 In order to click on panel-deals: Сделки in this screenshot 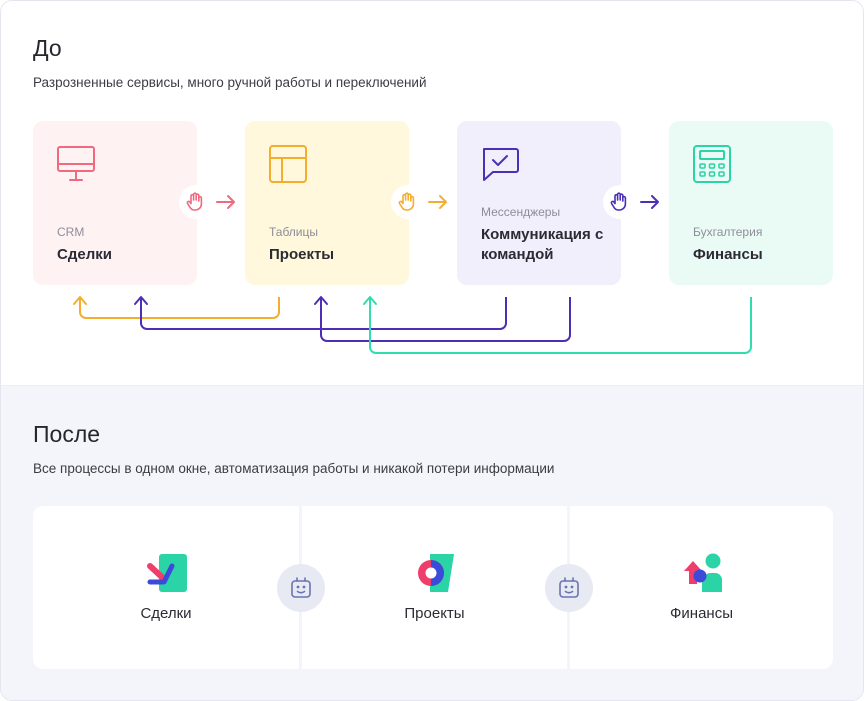, I will do `click(166, 587)`.